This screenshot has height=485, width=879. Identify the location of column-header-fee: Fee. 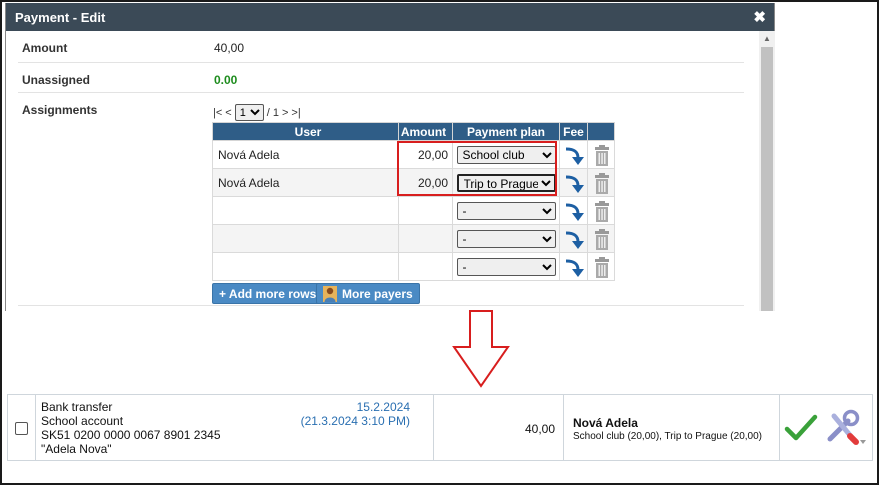
(573, 131).